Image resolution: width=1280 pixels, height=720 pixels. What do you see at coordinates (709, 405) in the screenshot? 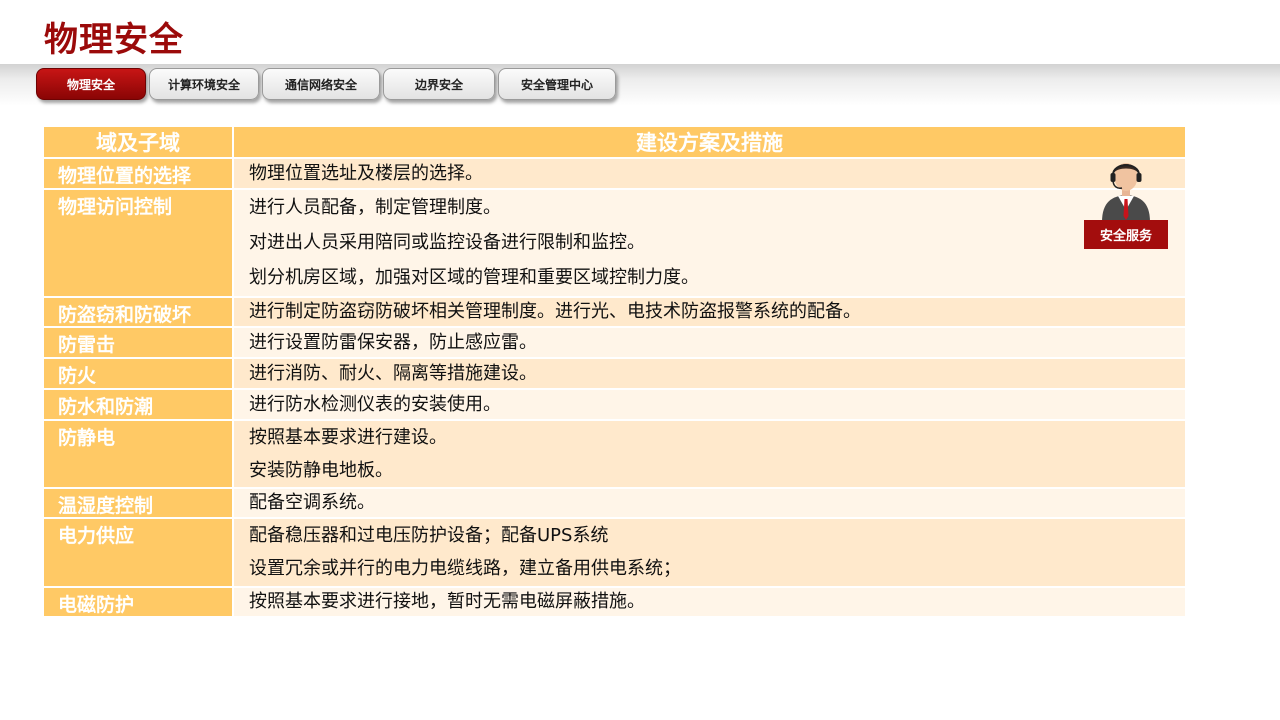
I see `table-row-measures: 进行防水检测仪表的安装使用。` at bounding box center [709, 405].